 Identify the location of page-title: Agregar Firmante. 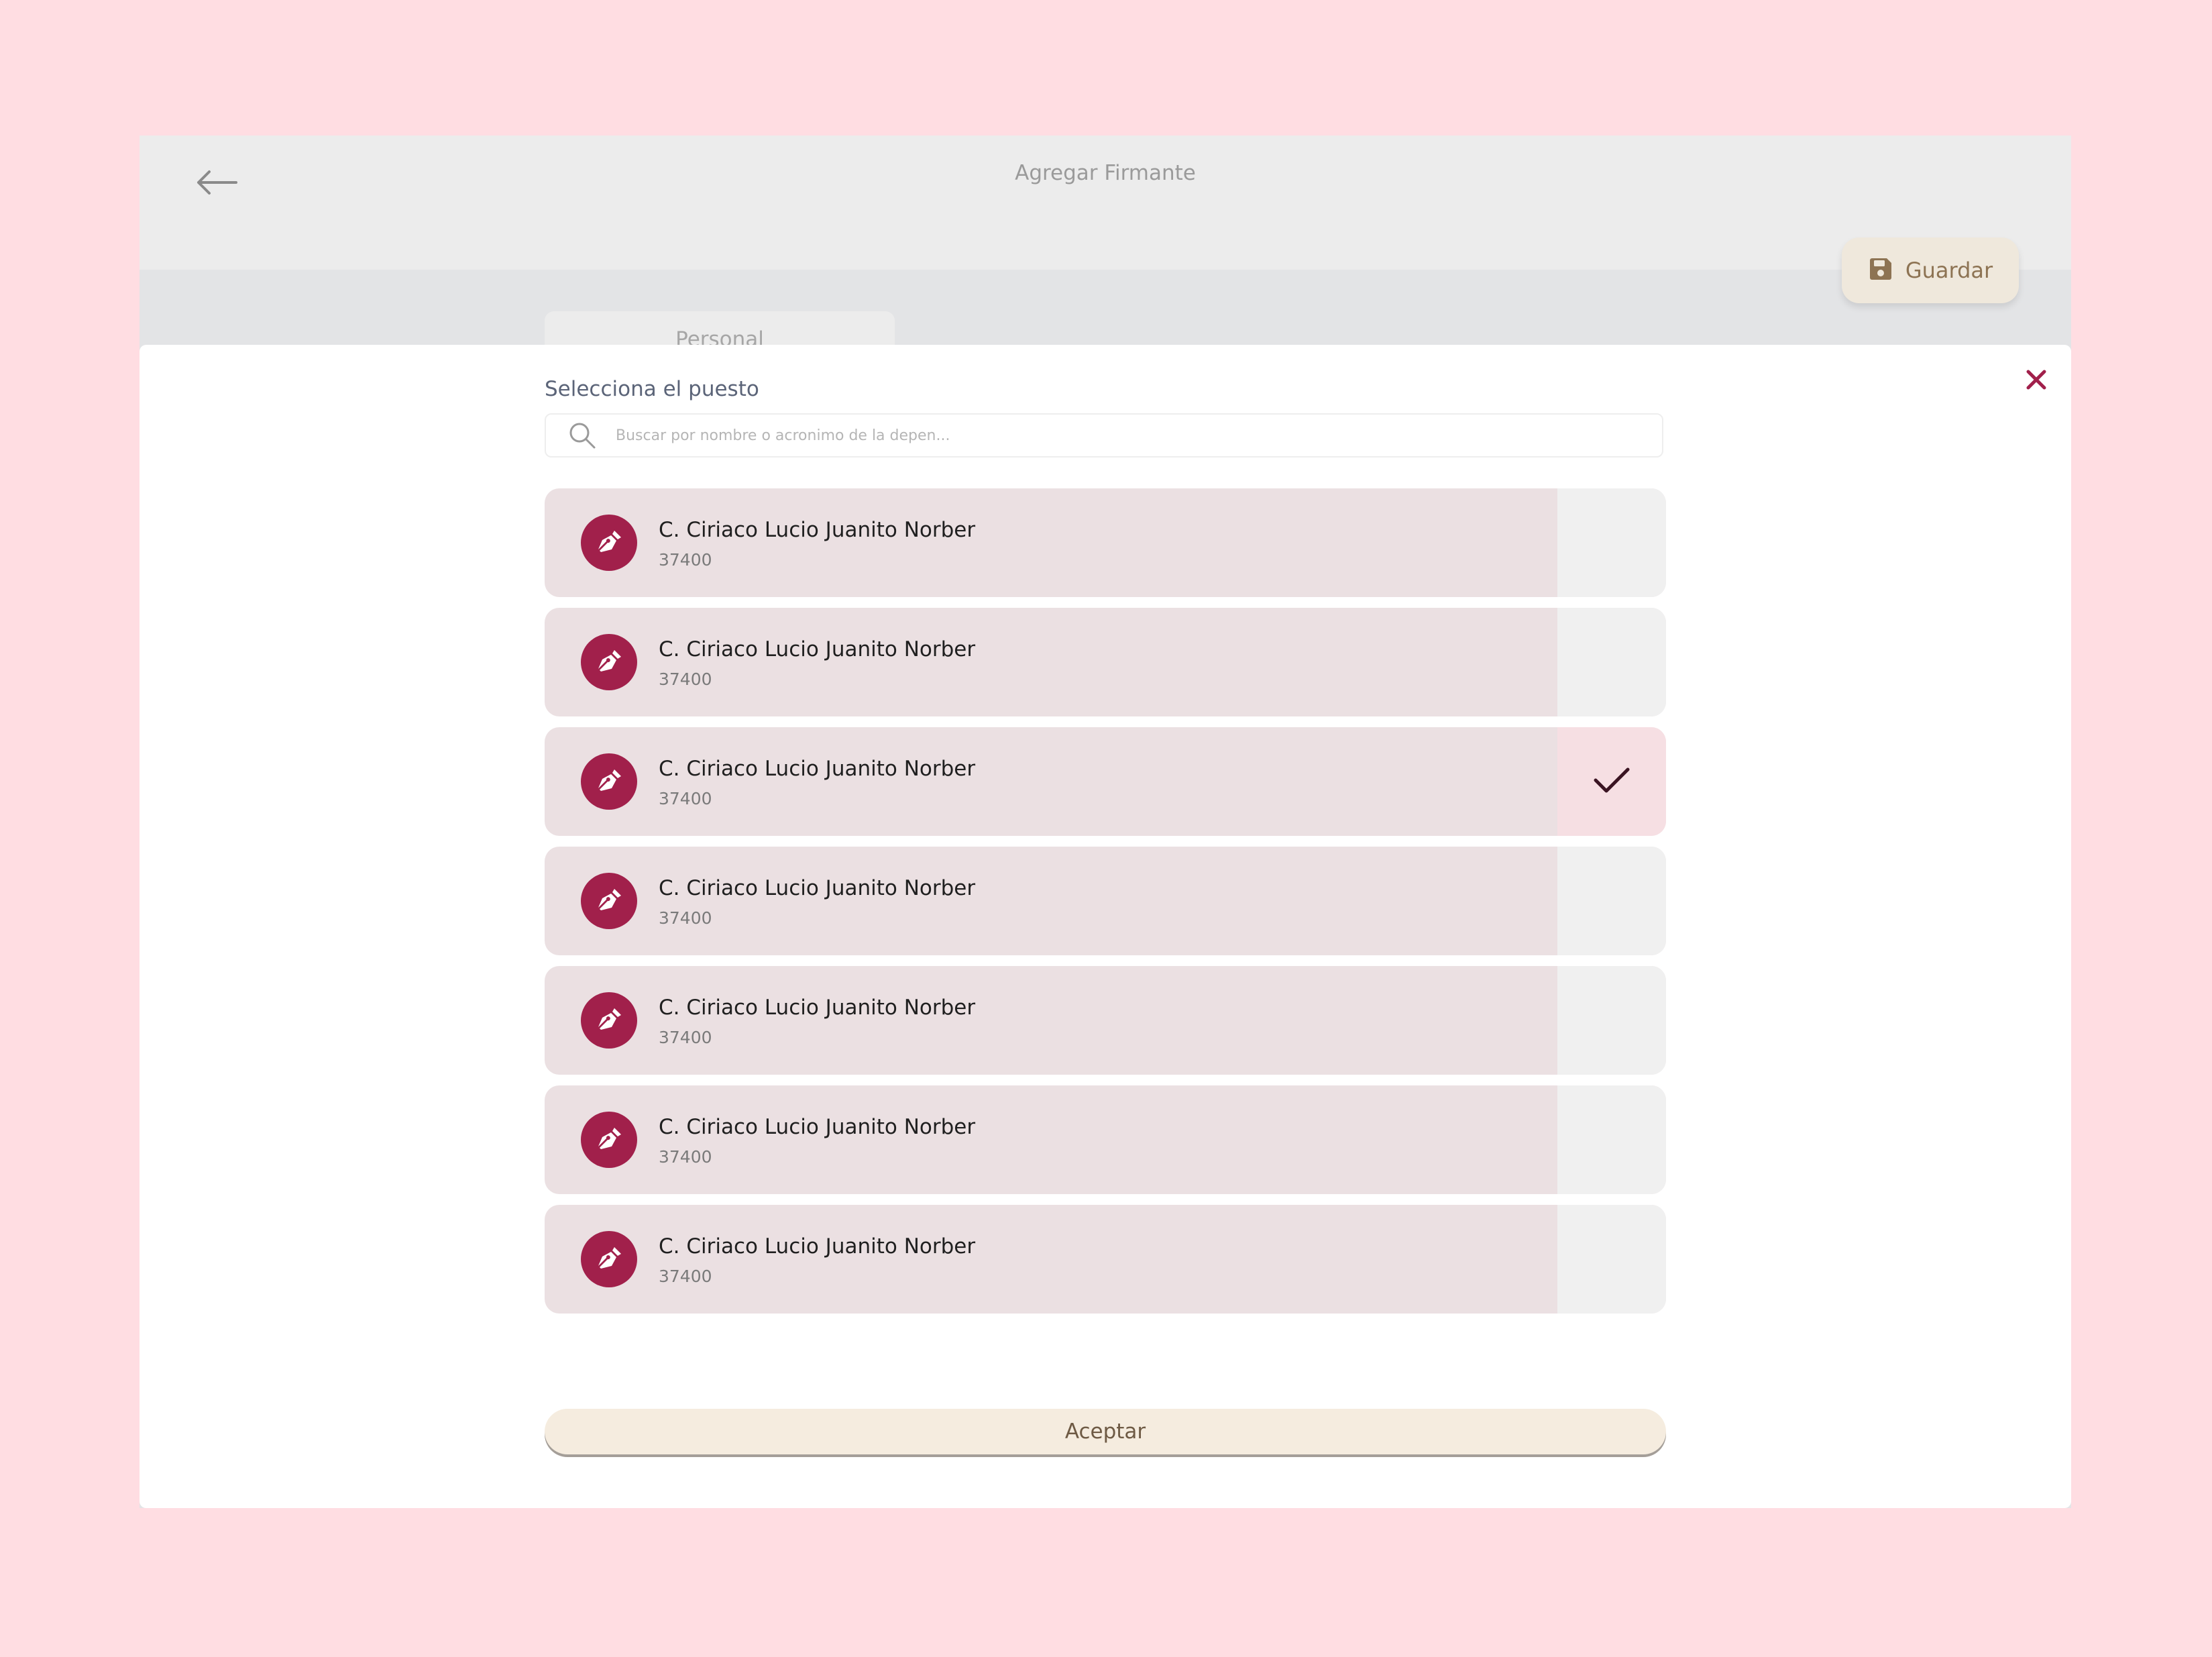
(1105, 173).